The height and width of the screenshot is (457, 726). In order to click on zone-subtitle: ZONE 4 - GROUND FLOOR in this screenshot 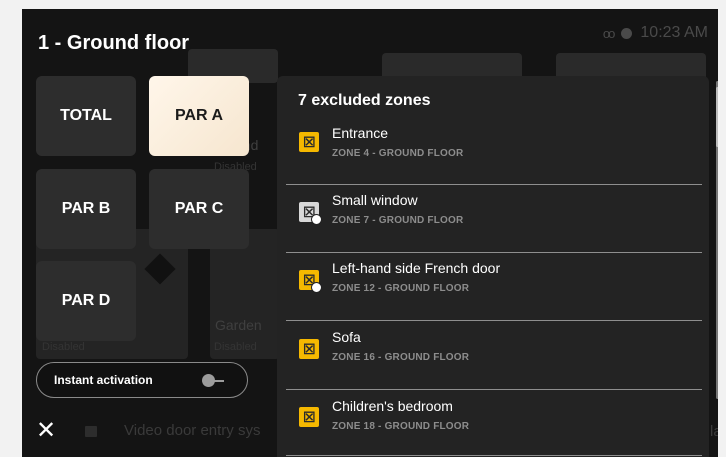, I will do `click(398, 153)`.